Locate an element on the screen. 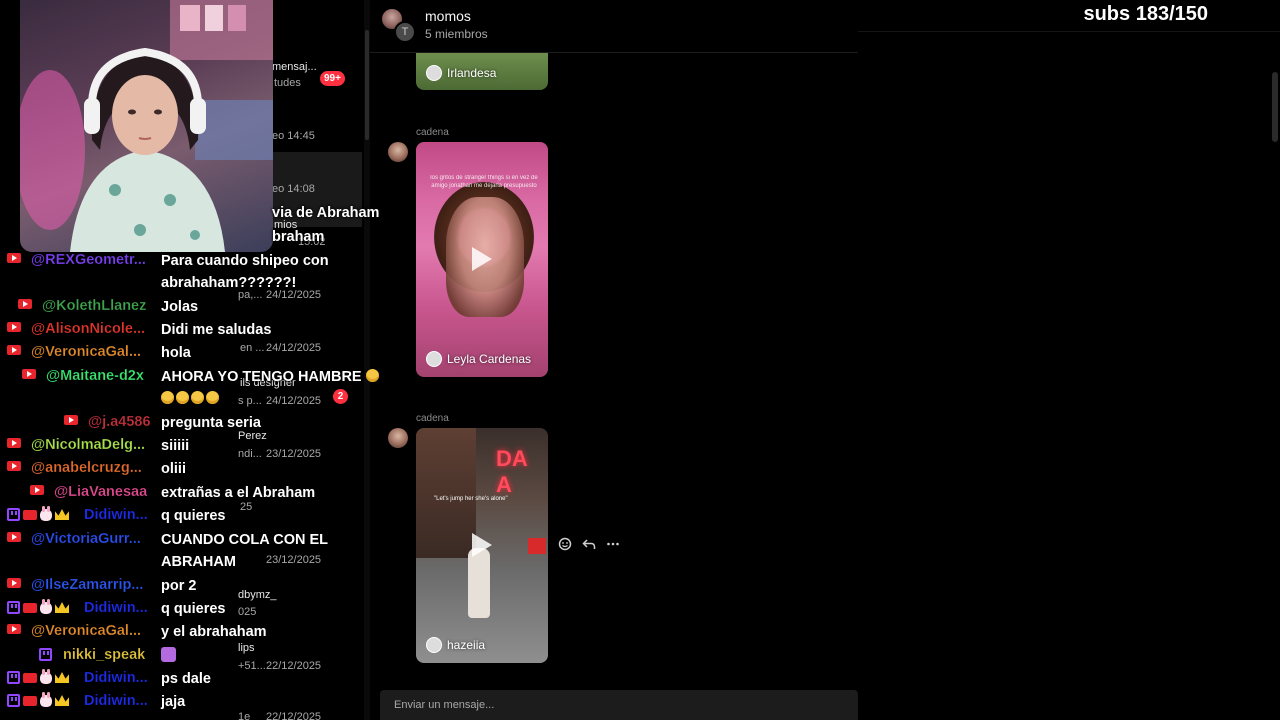 The width and height of the screenshot is (1280, 720). divider is located at coordinates (1069, 31).